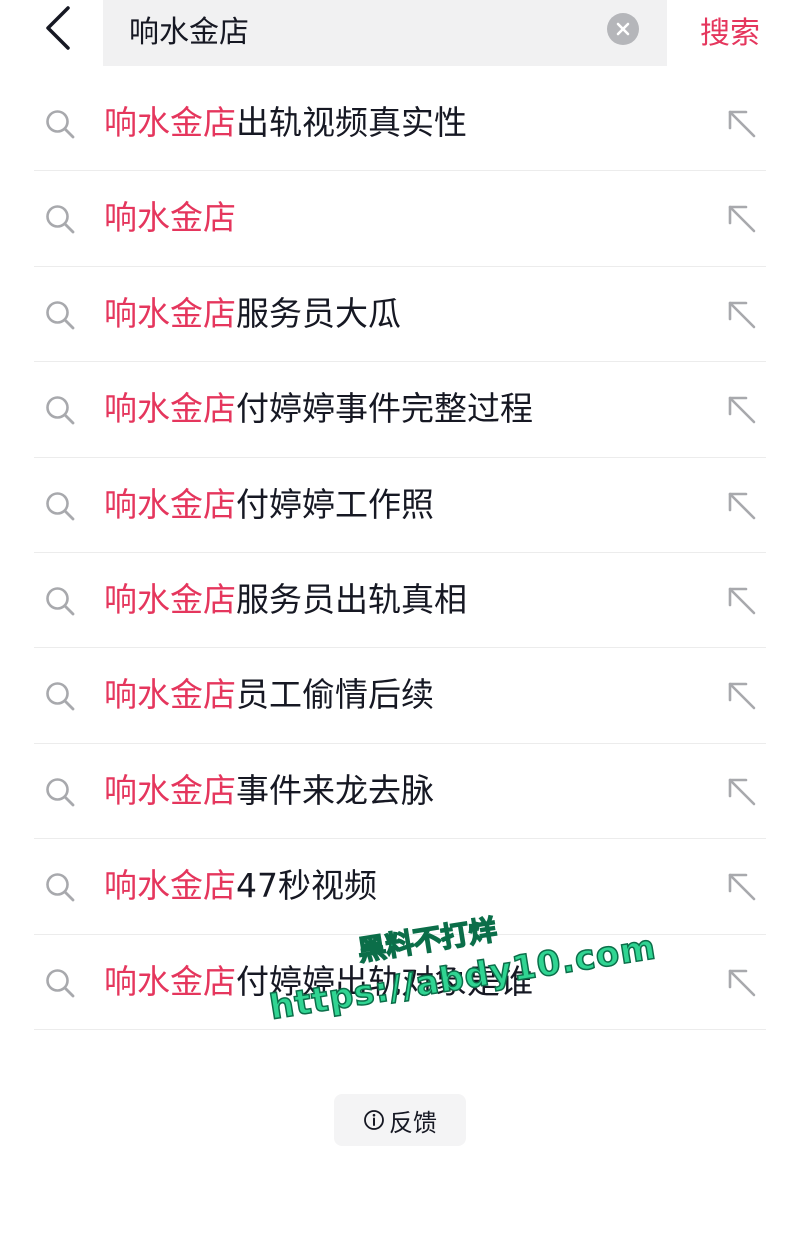 This screenshot has width=800, height=1242. I want to click on suggestion-rest: 47秒视频, so click(306, 886).